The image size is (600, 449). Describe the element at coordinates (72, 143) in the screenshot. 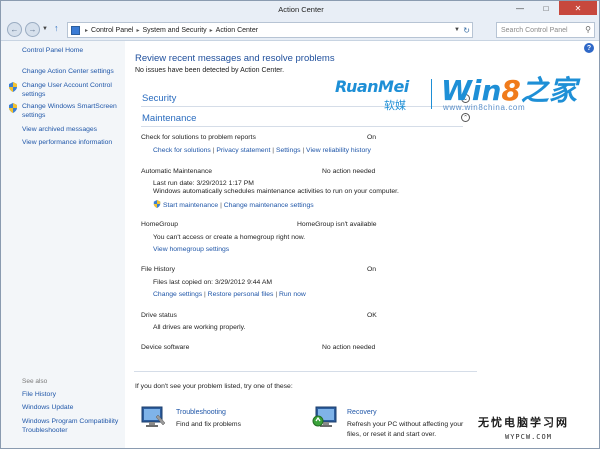

I see `sidebar-item-view-performance-information: View performance information` at that location.